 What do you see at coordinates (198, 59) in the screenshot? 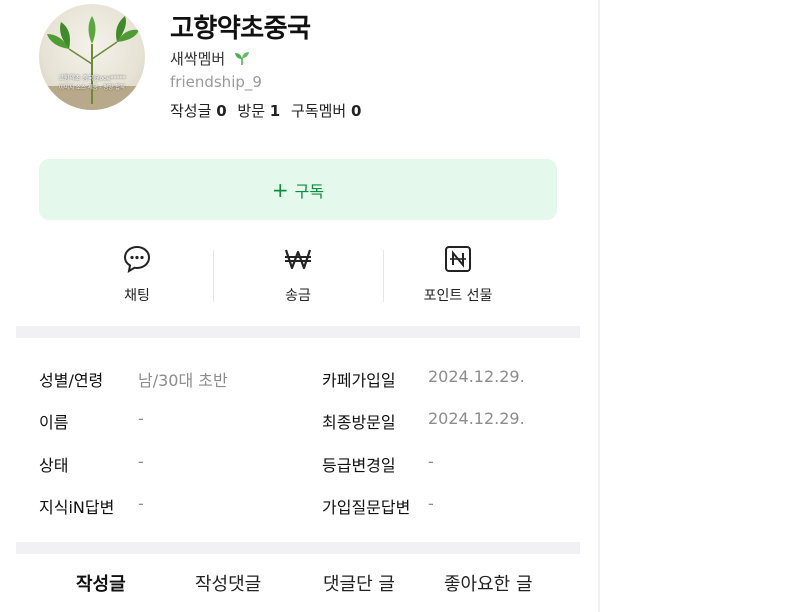
I see `grade-label: 새싹멤버` at bounding box center [198, 59].